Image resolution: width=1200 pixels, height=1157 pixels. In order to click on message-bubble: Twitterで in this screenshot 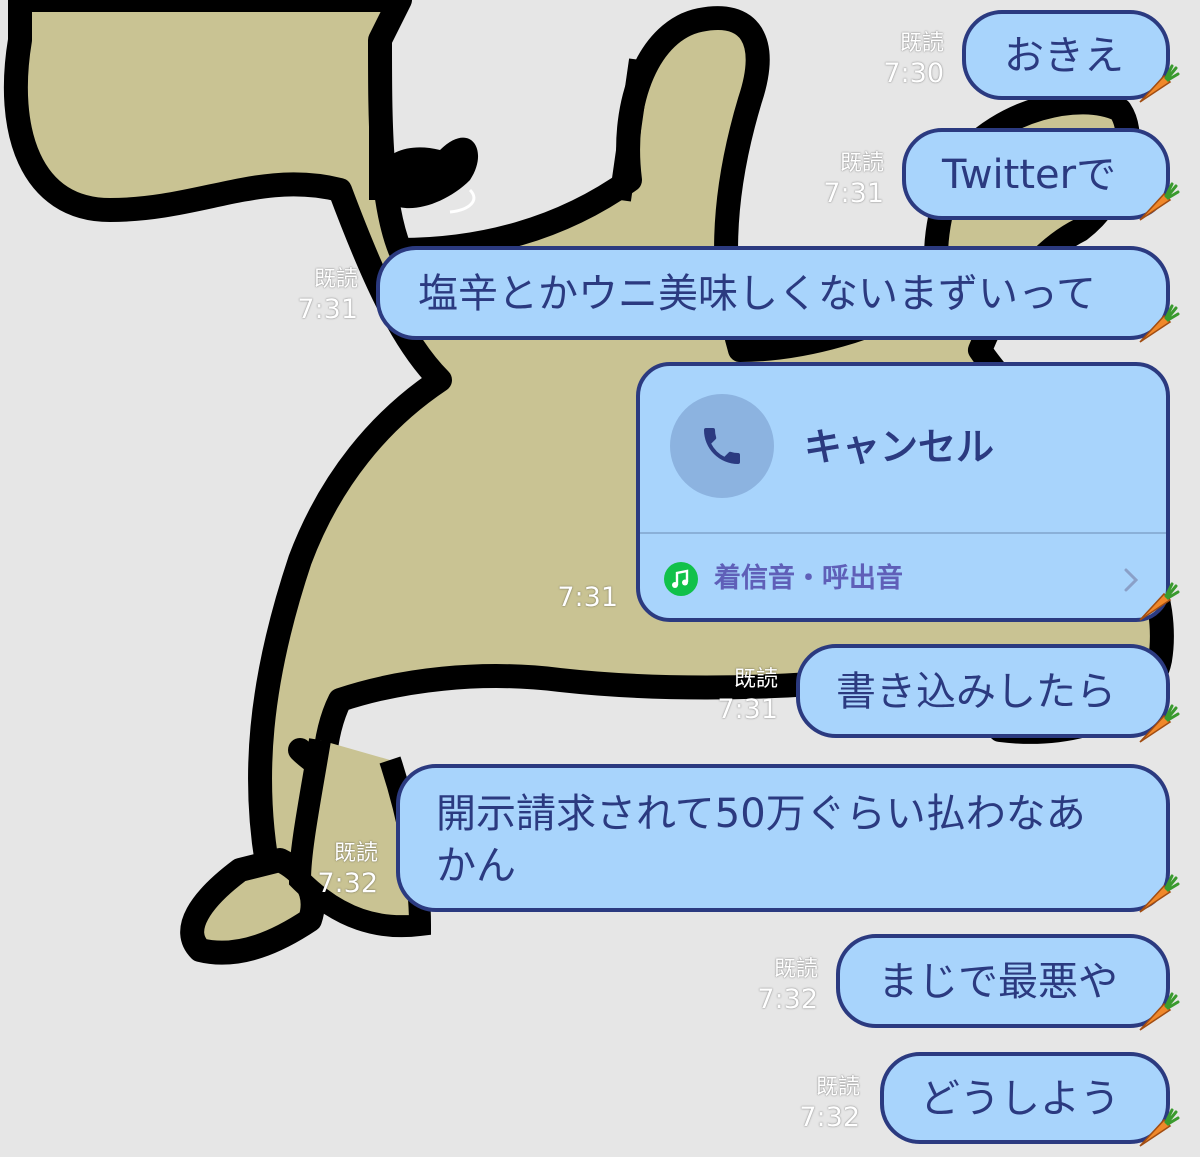, I will do `click(1036, 174)`.